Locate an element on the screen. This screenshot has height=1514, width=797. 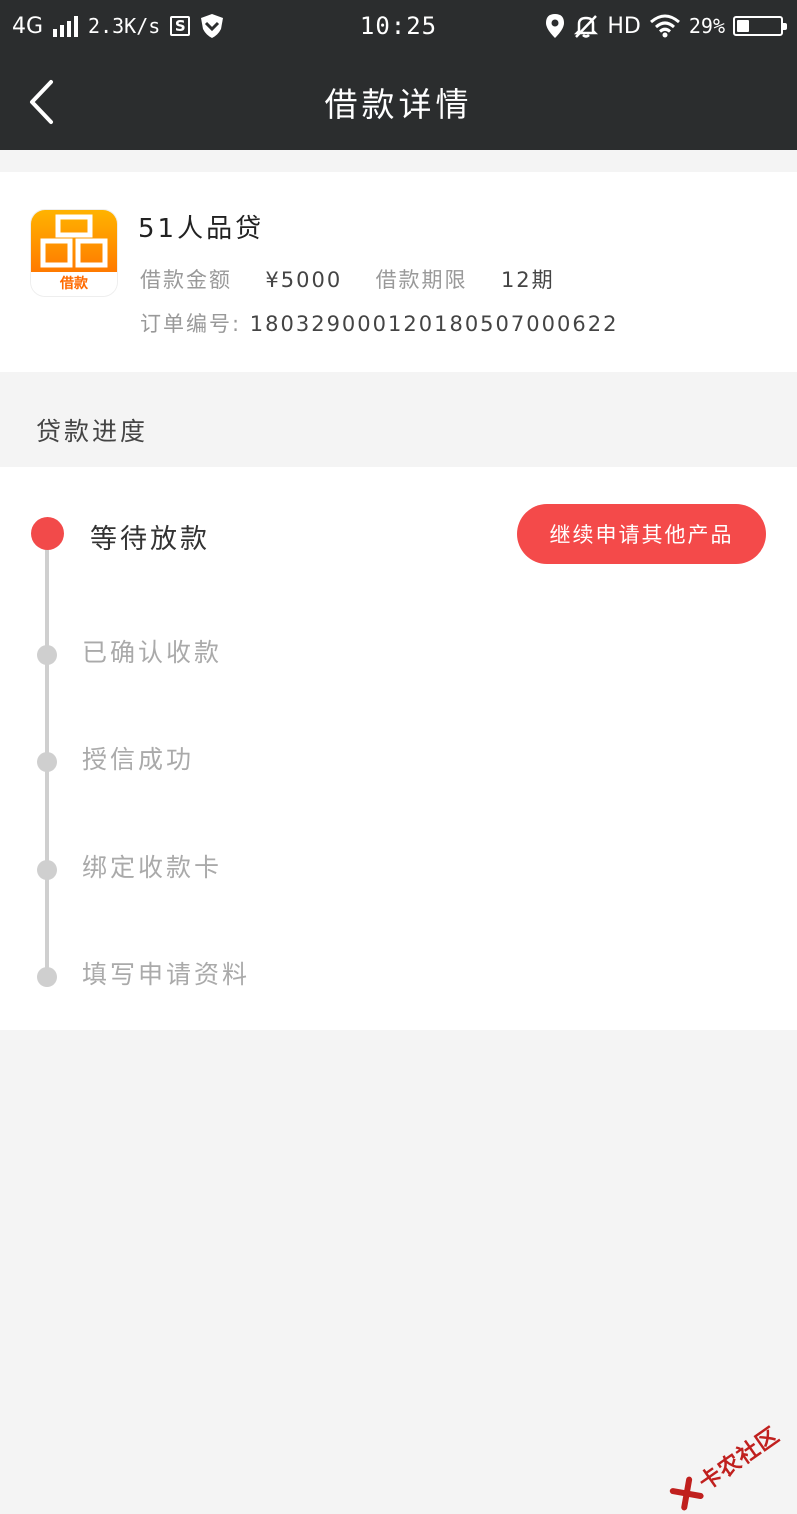
order-info: 订单编号: 18032900012018050700062​2 is located at coordinates (379, 323).